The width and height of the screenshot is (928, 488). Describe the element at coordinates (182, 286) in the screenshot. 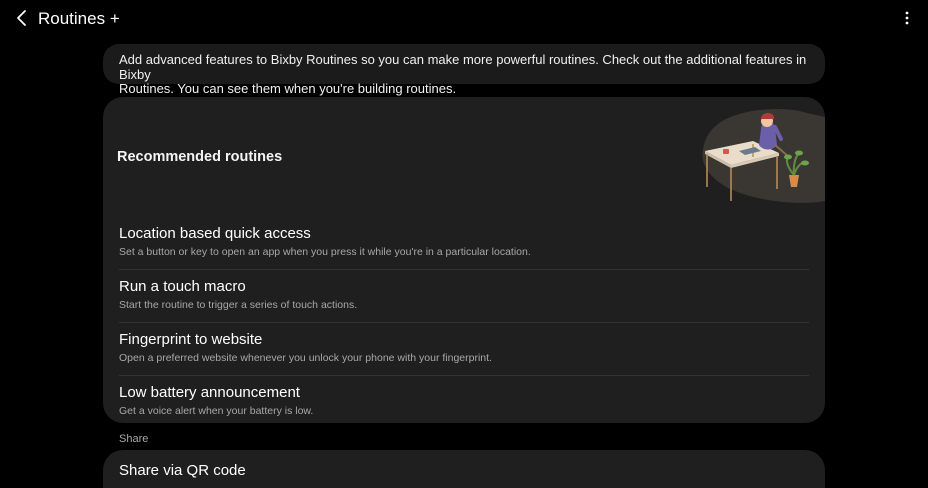

I see `list-item-title: Run a touch macro` at that location.